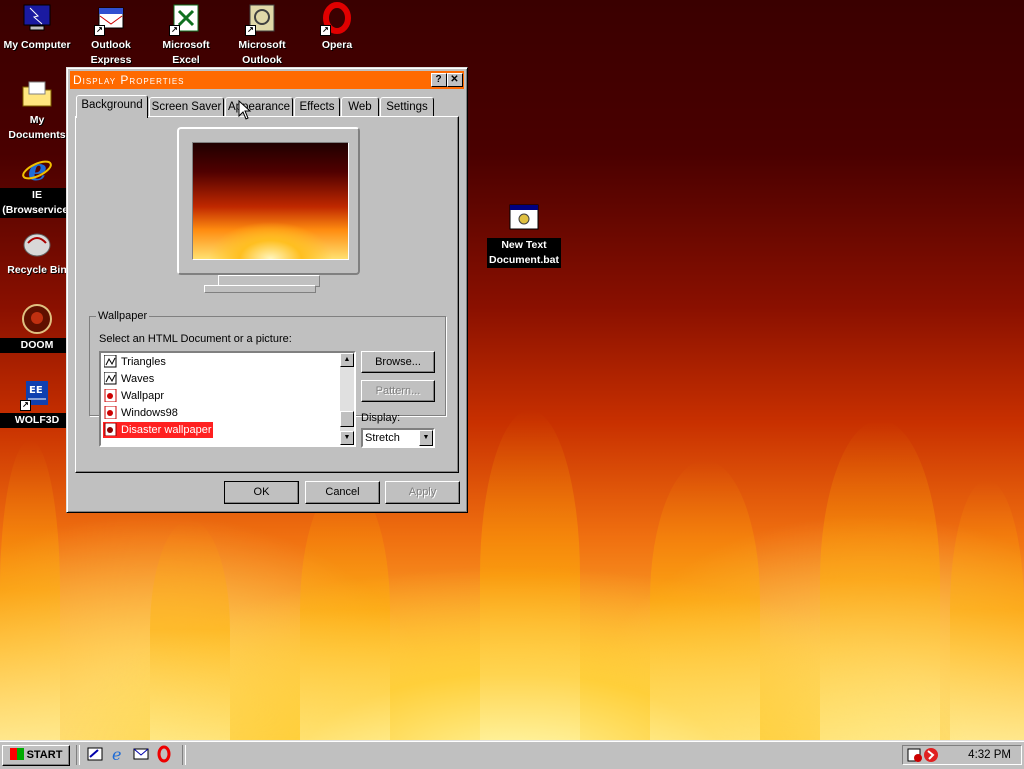 This screenshot has width=1024, height=769. I want to click on desktop-icon-outlook: ↗ Microsoft Outlook, so click(262, 35).